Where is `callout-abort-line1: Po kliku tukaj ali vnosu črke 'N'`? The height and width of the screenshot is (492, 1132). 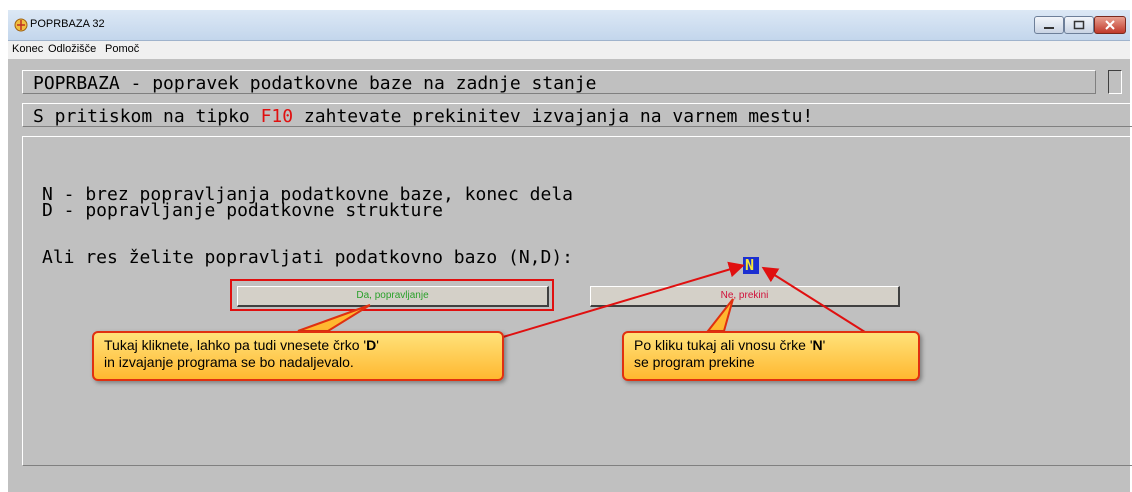 callout-abort-line1: Po kliku tukaj ali vnosu črke 'N' is located at coordinates (771, 345).